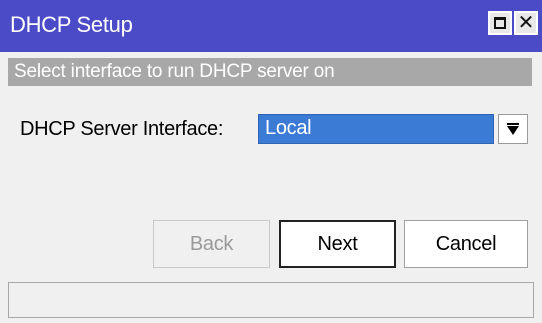 The width and height of the screenshot is (542, 323). What do you see at coordinates (270, 72) in the screenshot?
I see `step-description: Select interface to run DHCP server on` at bounding box center [270, 72].